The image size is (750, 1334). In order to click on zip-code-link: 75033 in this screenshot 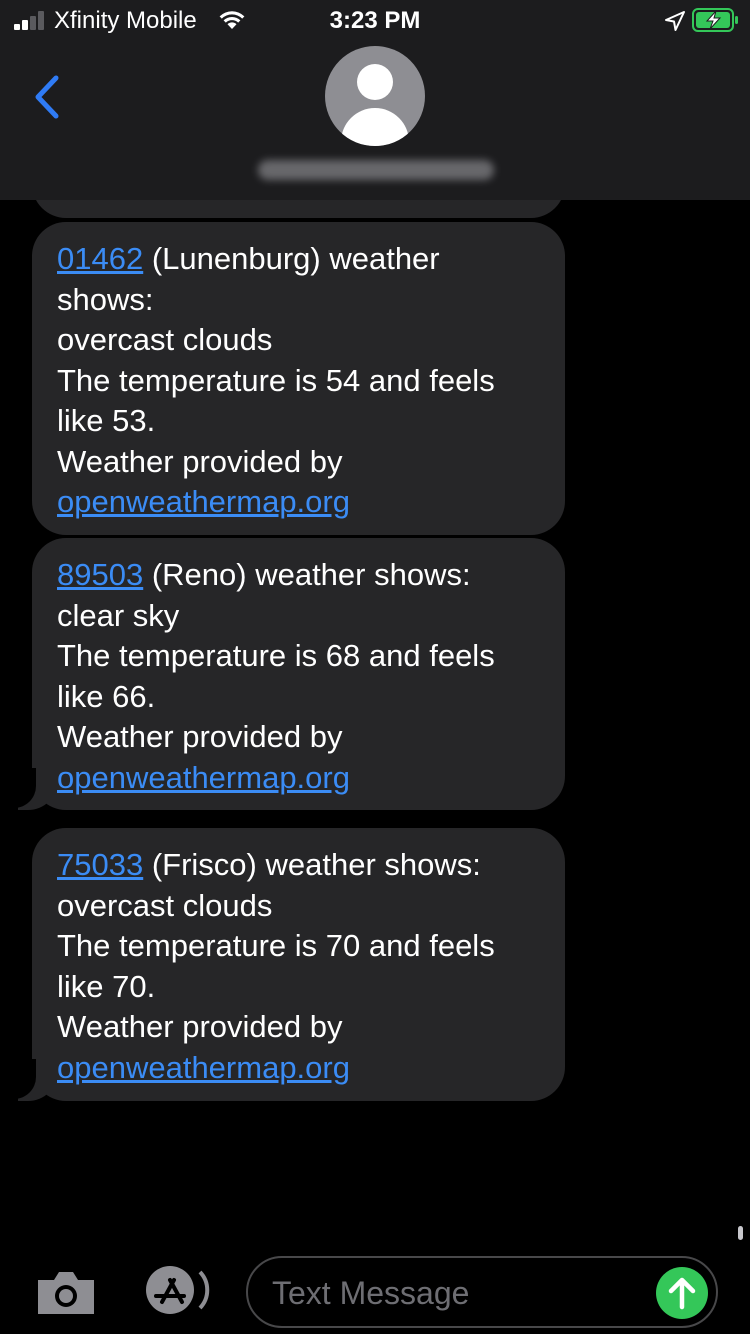, I will do `click(100, 864)`.